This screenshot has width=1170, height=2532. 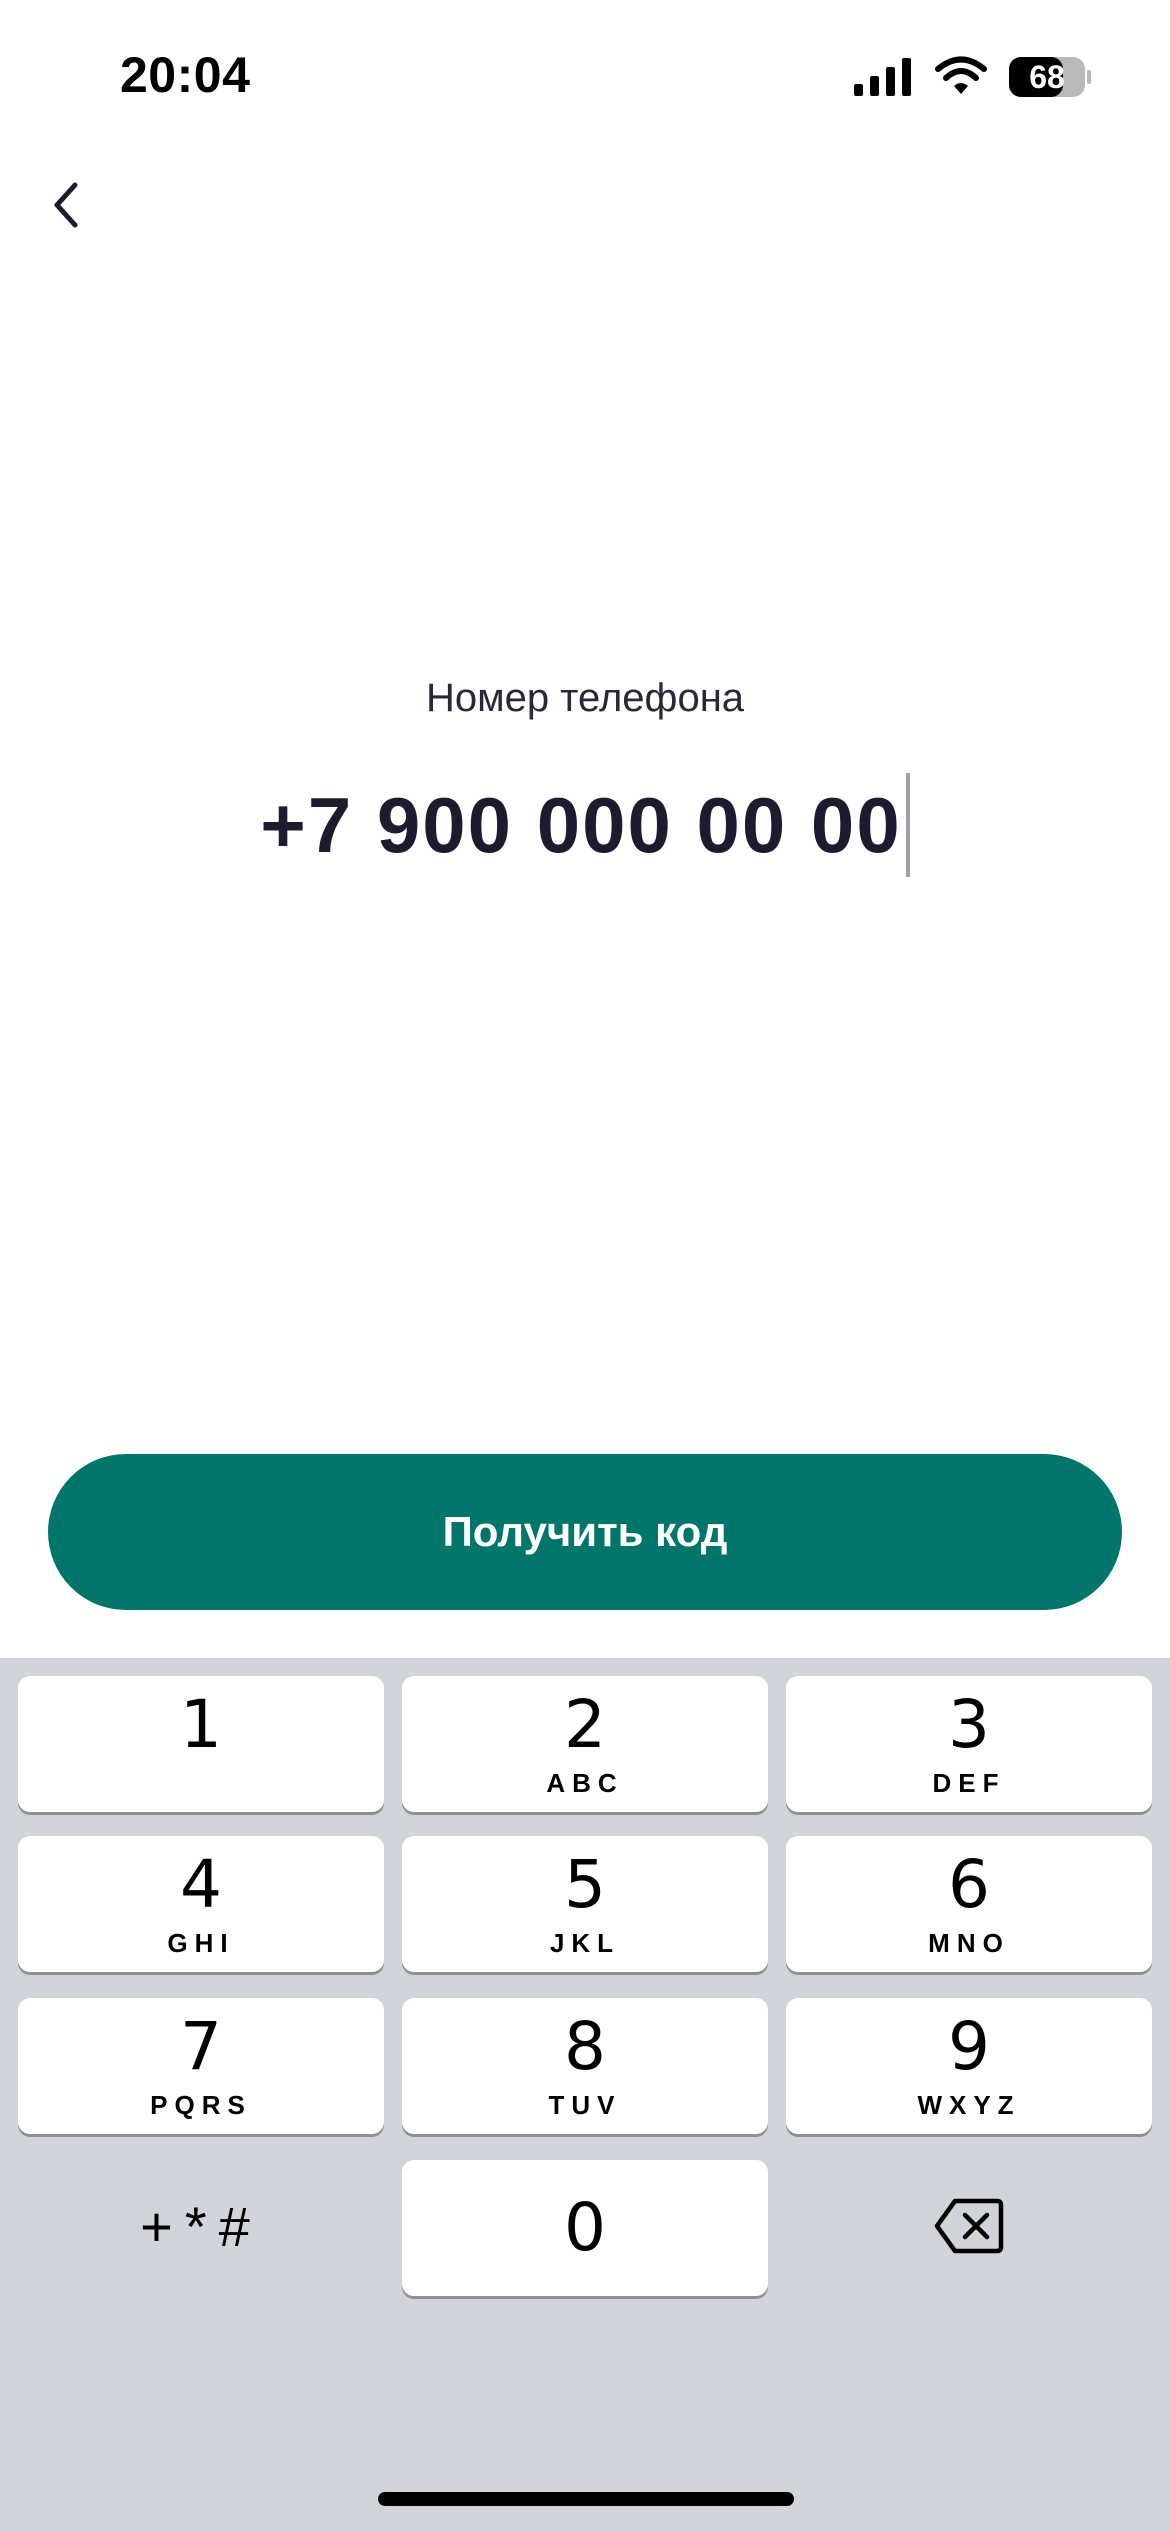 I want to click on text-cursor, so click(x=907, y=825).